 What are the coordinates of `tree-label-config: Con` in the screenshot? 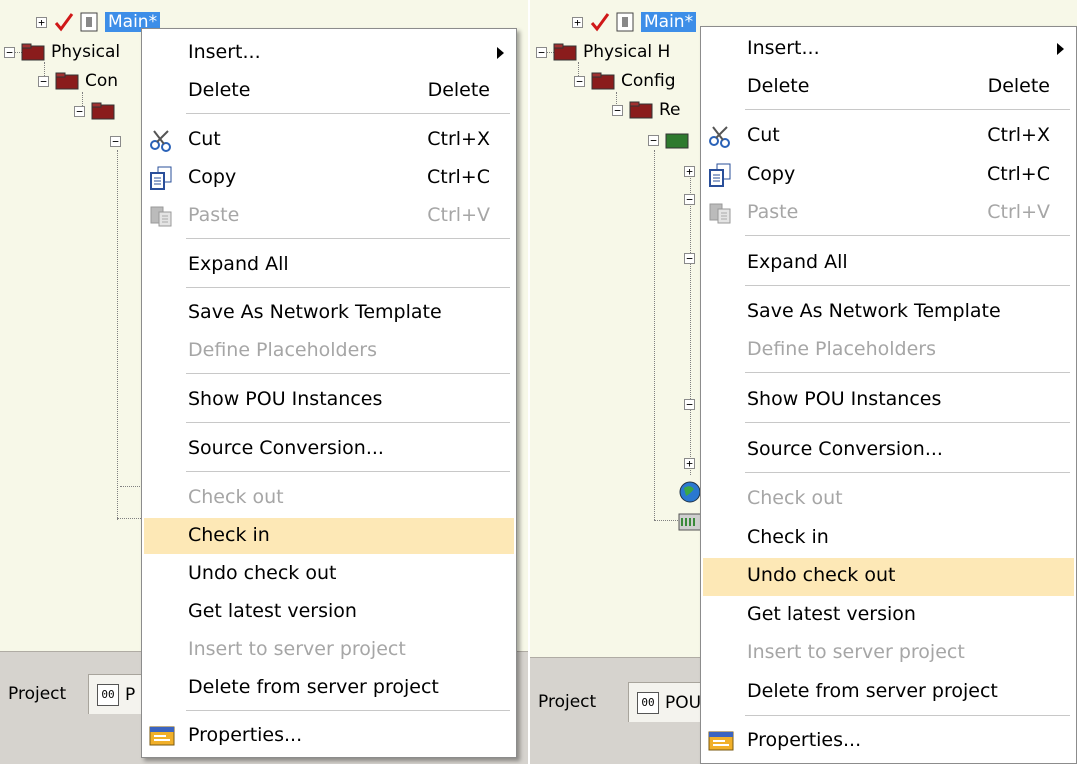 It's located at (101, 81).